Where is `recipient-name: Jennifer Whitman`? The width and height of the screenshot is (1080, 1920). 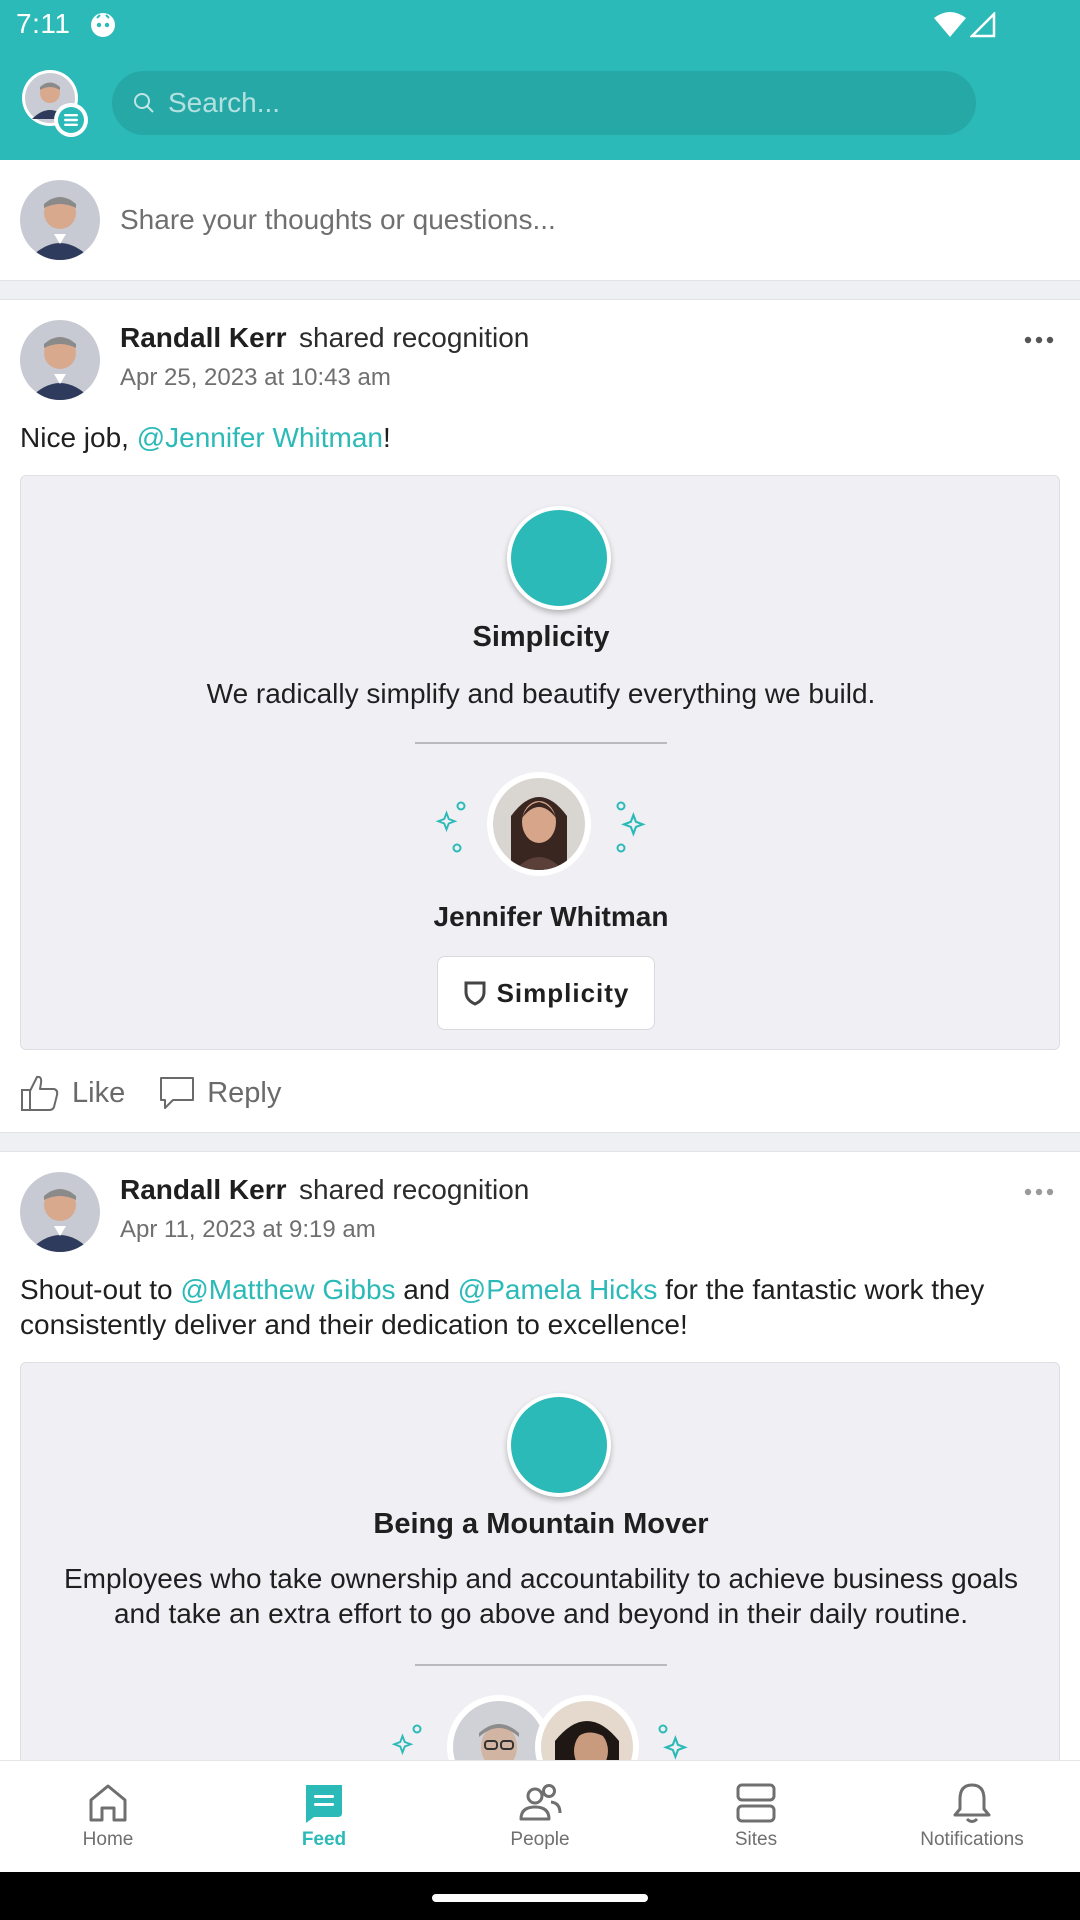 recipient-name: Jennifer Whitman is located at coordinates (540, 917).